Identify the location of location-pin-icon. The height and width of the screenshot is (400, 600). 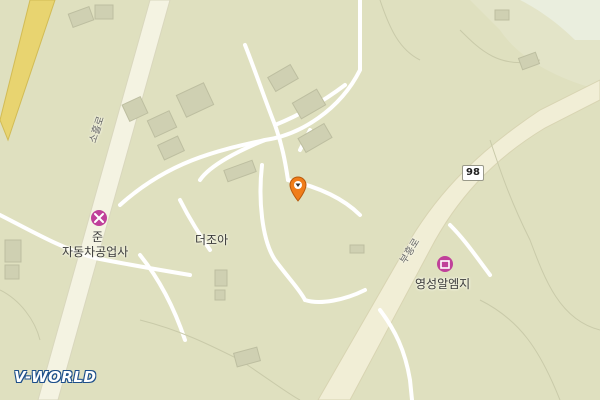
(298, 189).